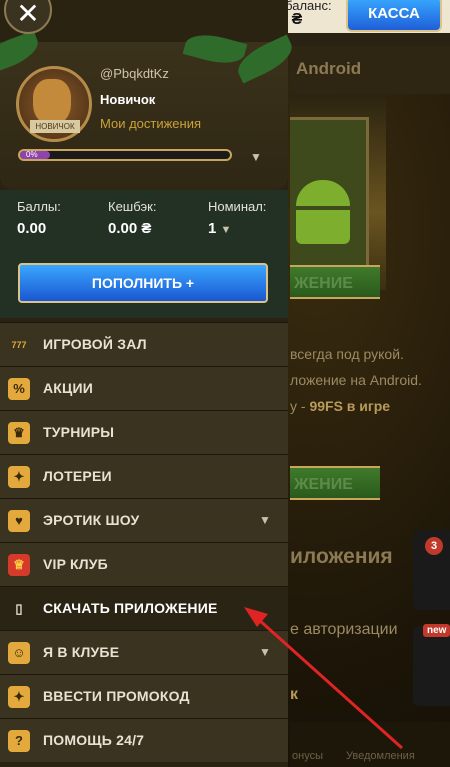 The width and height of the screenshot is (450, 767). What do you see at coordinates (95, 344) in the screenshot?
I see `menu-item-label: ИГРОВОЙ ЗАЛ` at bounding box center [95, 344].